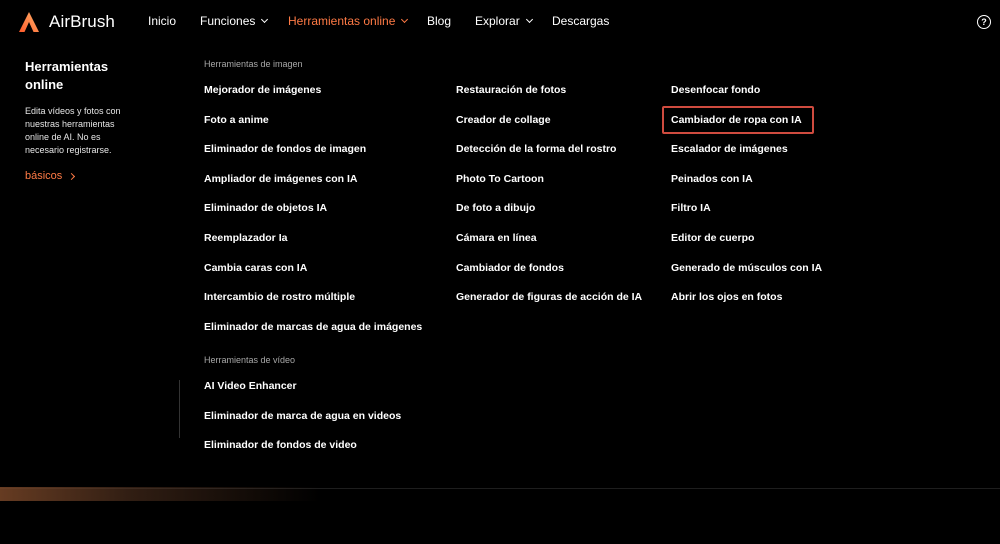  What do you see at coordinates (348, 21) in the screenshot?
I see `nav-herramientas-online: Herramientas online` at bounding box center [348, 21].